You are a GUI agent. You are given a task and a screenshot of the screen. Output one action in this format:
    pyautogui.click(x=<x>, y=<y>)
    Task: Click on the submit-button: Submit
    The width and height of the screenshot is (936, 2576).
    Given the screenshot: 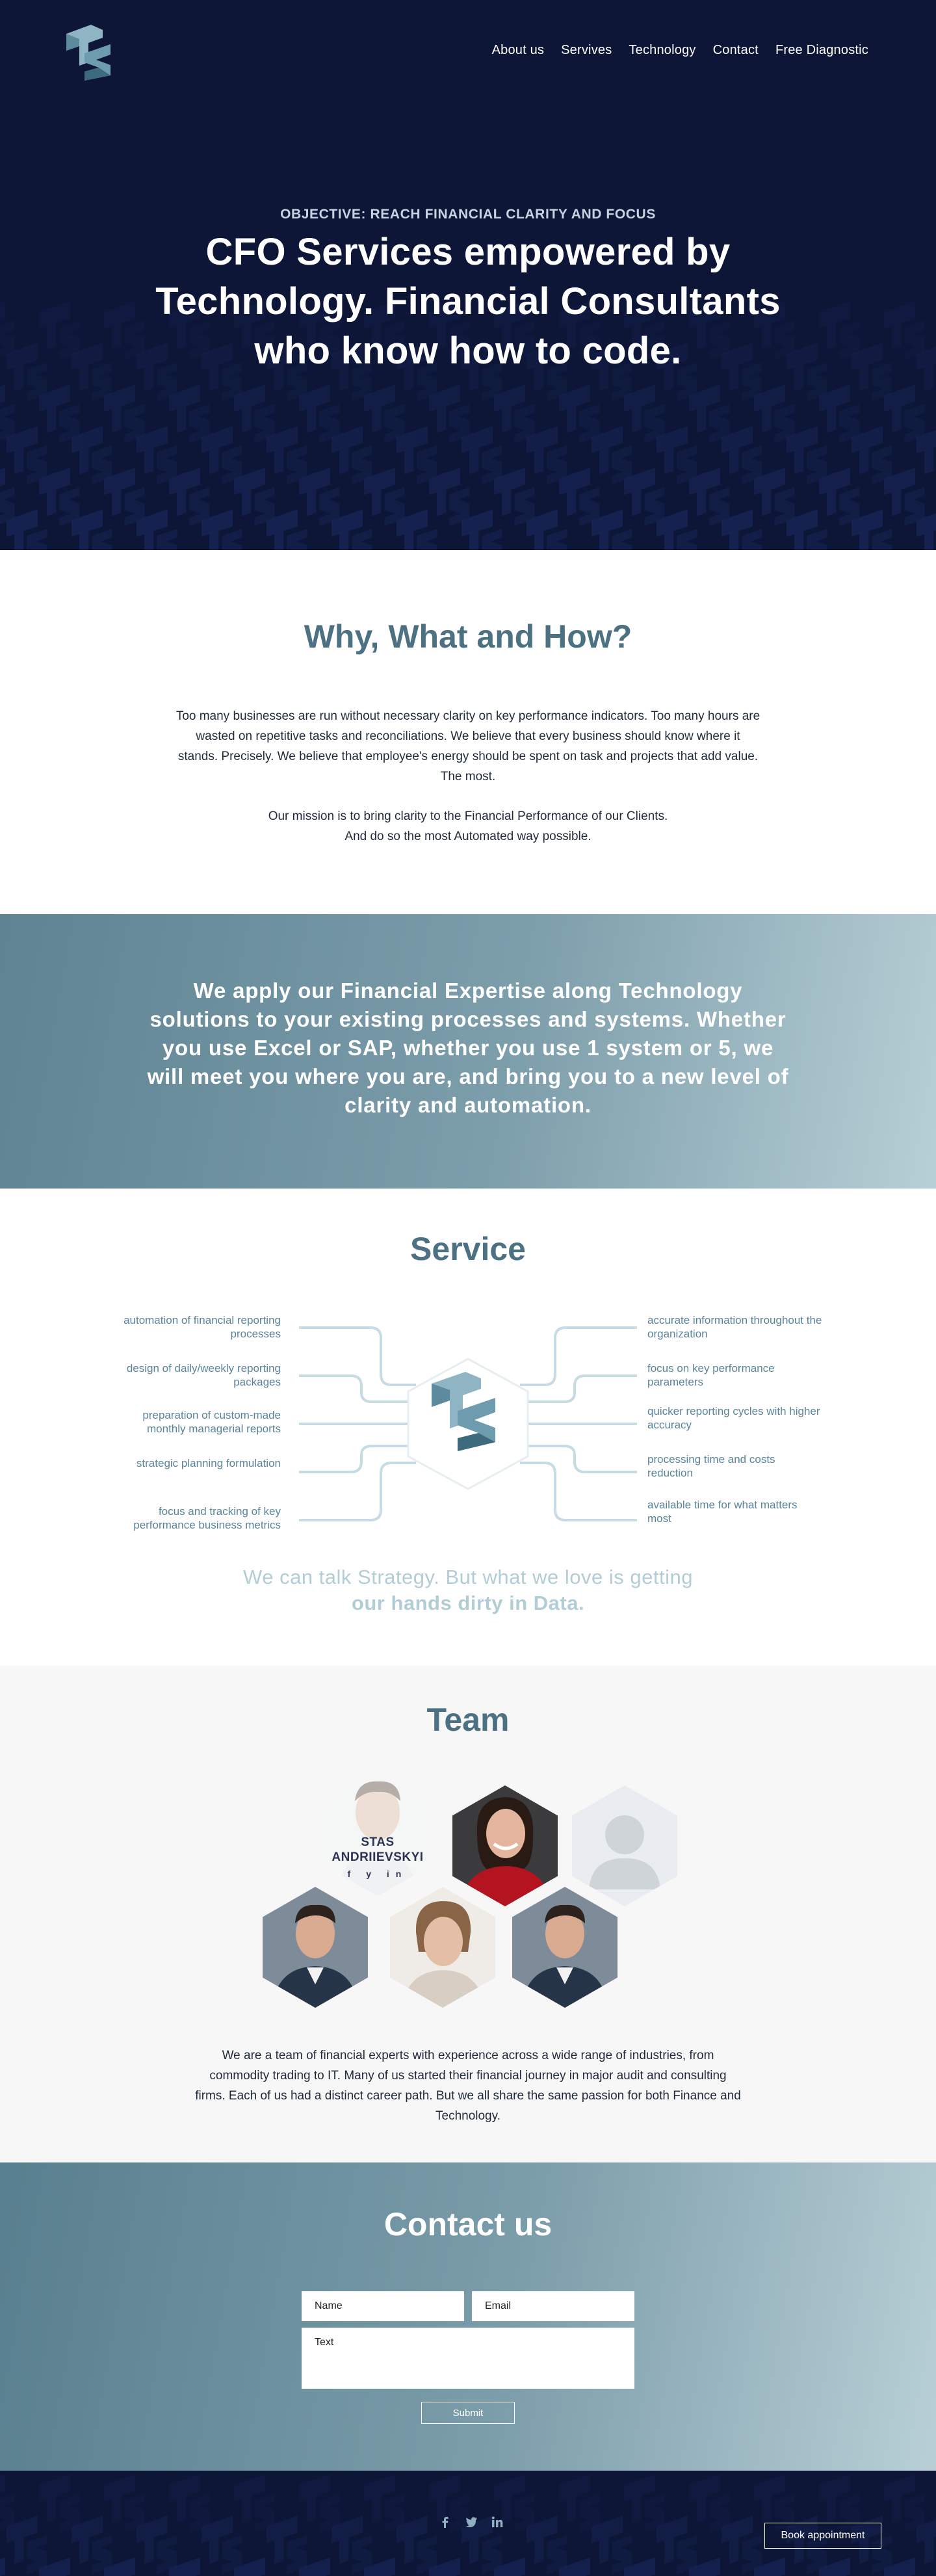 What is the action you would take?
    pyautogui.click(x=468, y=2413)
    